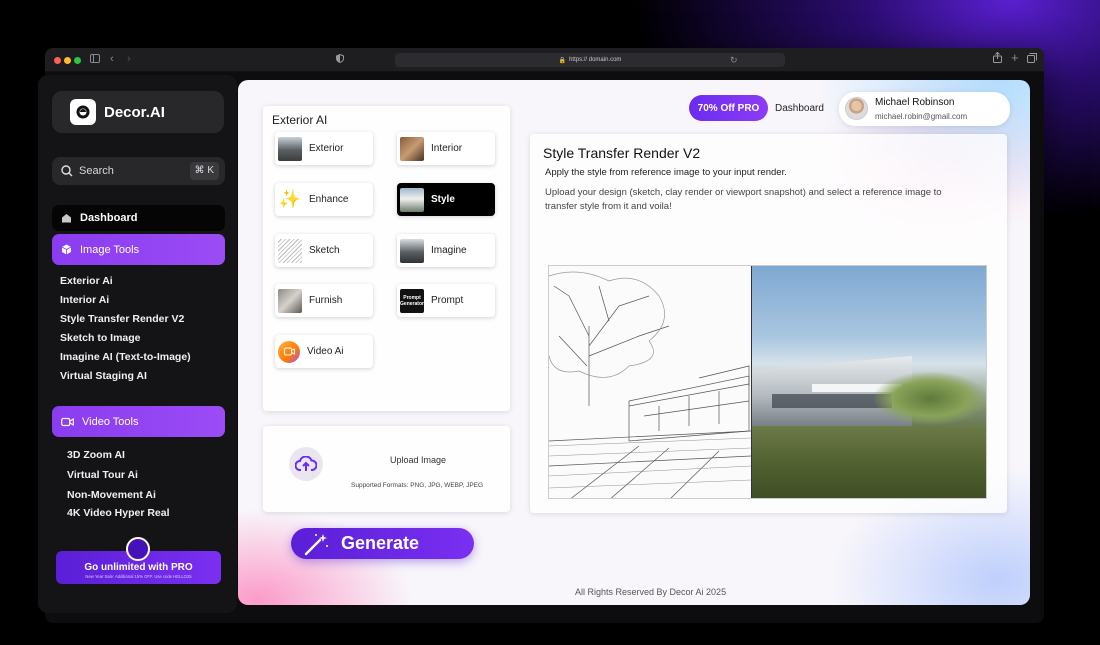 Image resolution: width=1100 pixels, height=645 pixels. Describe the element at coordinates (96, 455) in the screenshot. I see `sidebar-subitem-3d-zoom: 3D Zoom AI` at that location.